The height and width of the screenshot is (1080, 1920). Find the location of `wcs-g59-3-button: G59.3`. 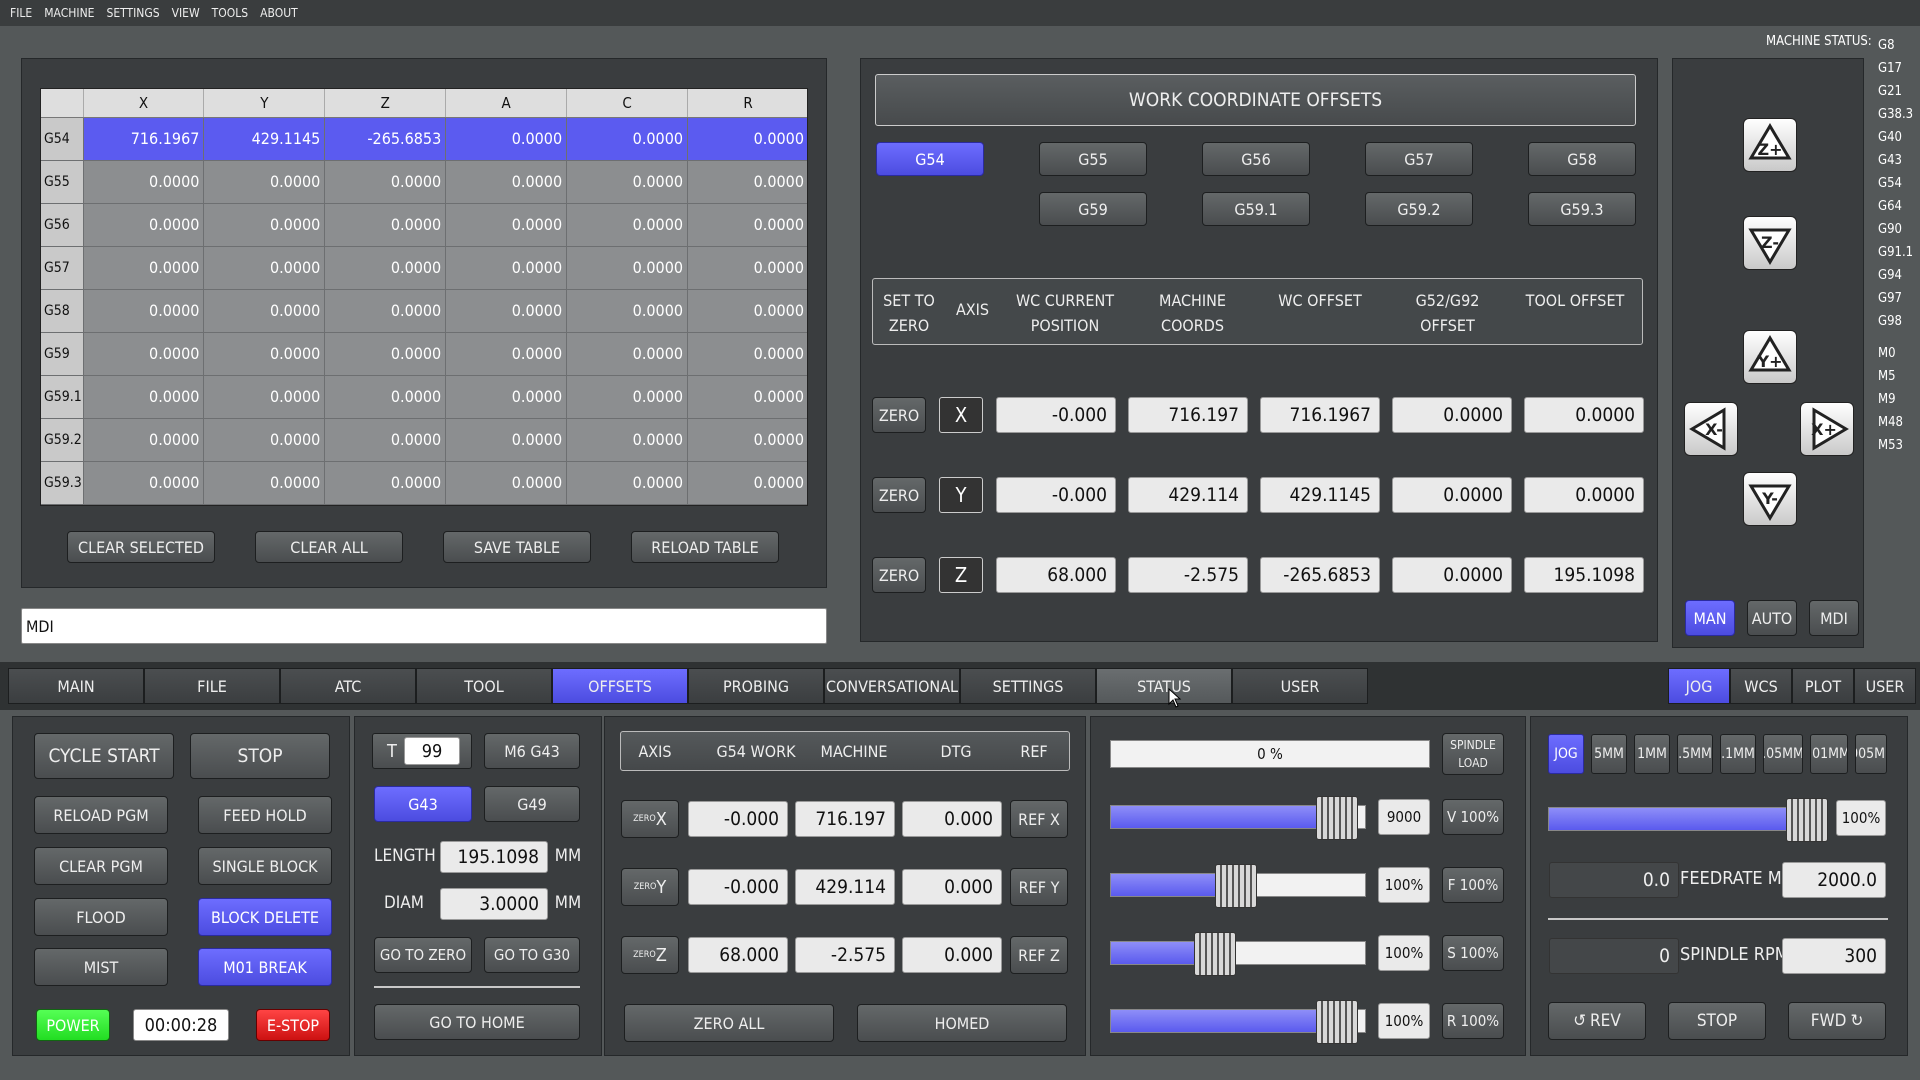

wcs-g59-3-button: G59.3 is located at coordinates (1582, 209).